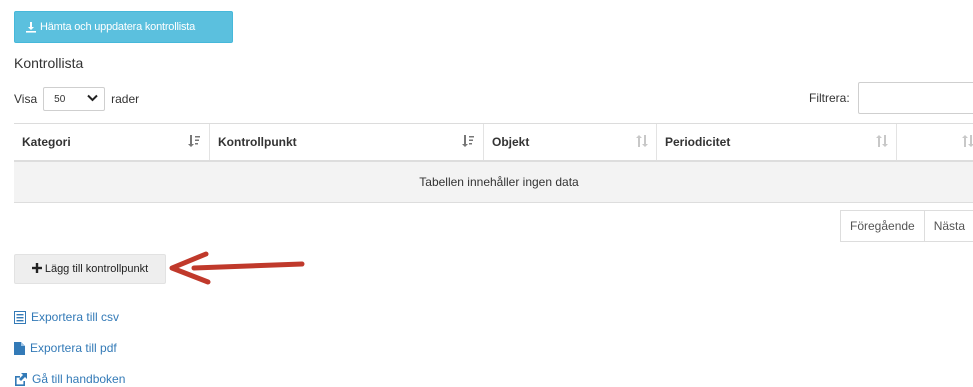 Image resolution: width=973 pixels, height=387 pixels. What do you see at coordinates (257, 142) in the screenshot?
I see `column-label: Kontrollpunkt` at bounding box center [257, 142].